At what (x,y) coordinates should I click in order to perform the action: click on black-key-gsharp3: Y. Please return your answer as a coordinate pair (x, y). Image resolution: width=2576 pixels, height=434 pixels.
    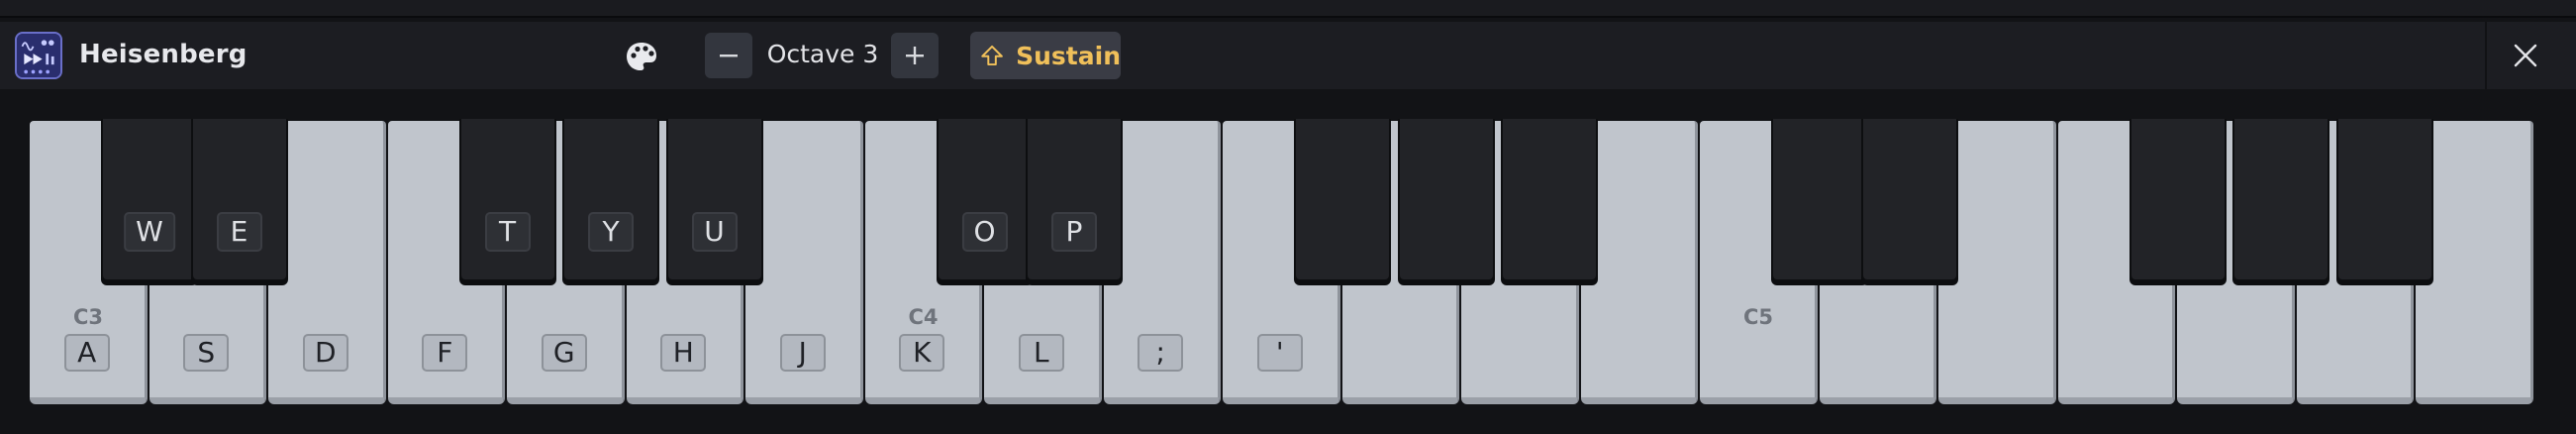
    Looking at the image, I should click on (610, 200).